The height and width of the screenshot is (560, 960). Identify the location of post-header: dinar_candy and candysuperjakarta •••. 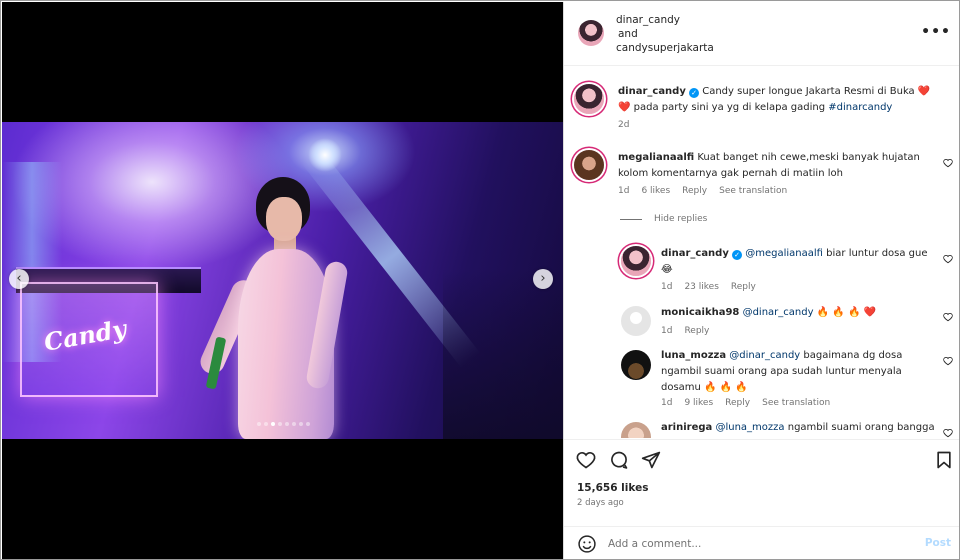
(761, 34).